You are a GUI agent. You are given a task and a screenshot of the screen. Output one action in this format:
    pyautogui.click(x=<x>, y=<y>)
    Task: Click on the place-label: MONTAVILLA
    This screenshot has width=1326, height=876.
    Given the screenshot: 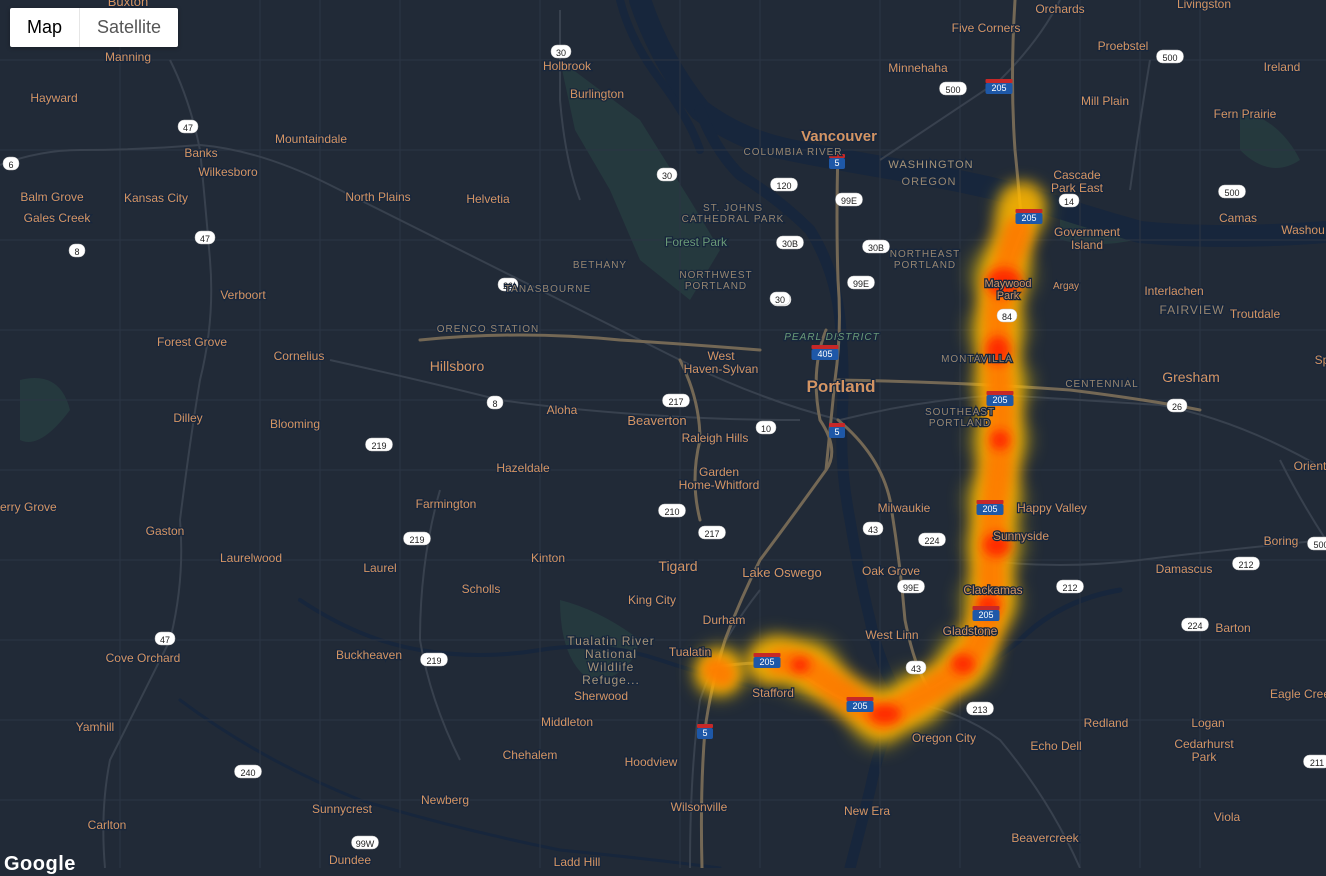 What is the action you would take?
    pyautogui.click(x=977, y=359)
    